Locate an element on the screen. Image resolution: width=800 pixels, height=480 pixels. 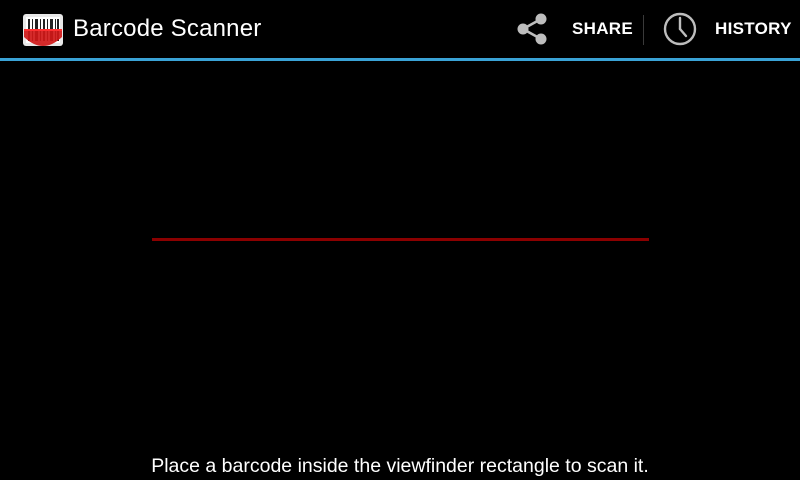
scan-laser-line is located at coordinates (400, 239).